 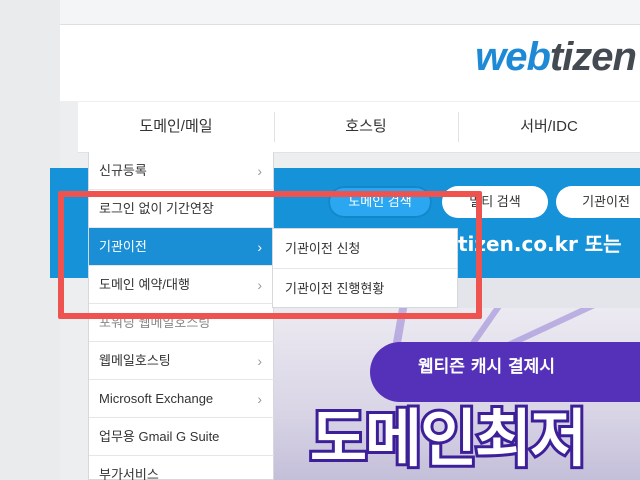 I want to click on logo-part-web: web, so click(x=513, y=57).